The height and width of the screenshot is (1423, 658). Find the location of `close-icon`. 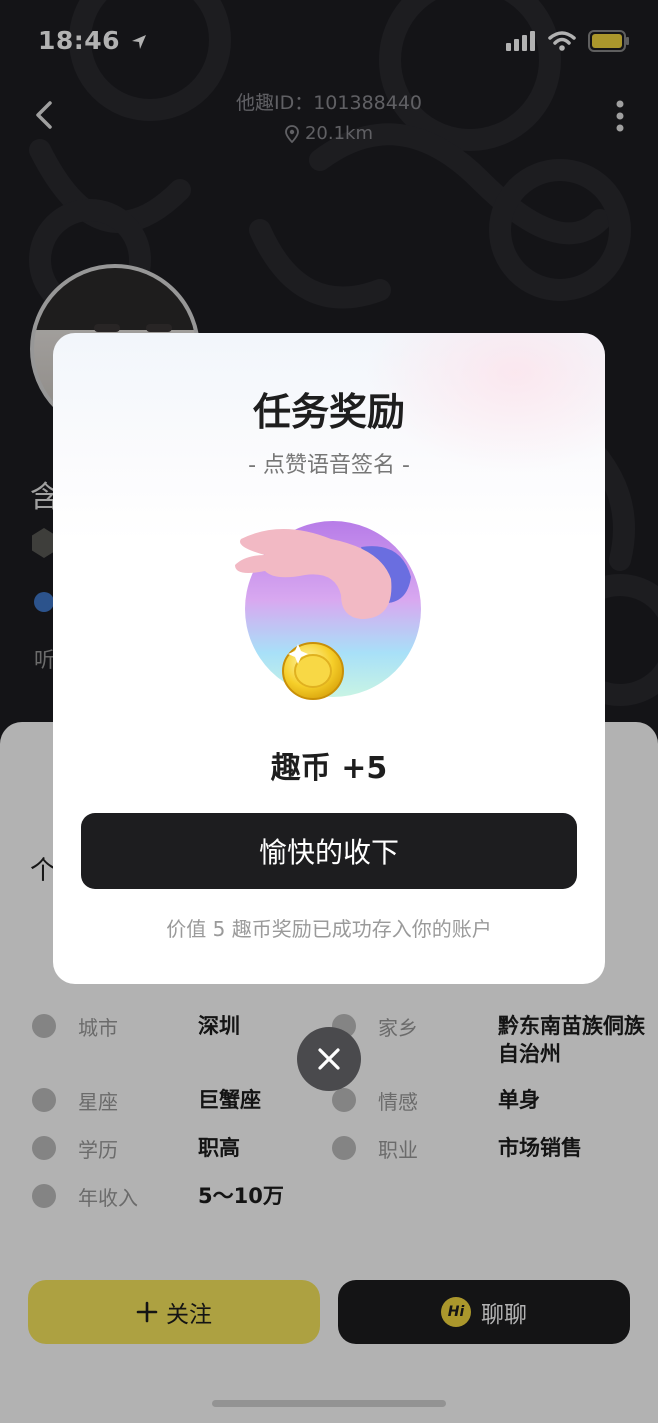

close-icon is located at coordinates (329, 1059).